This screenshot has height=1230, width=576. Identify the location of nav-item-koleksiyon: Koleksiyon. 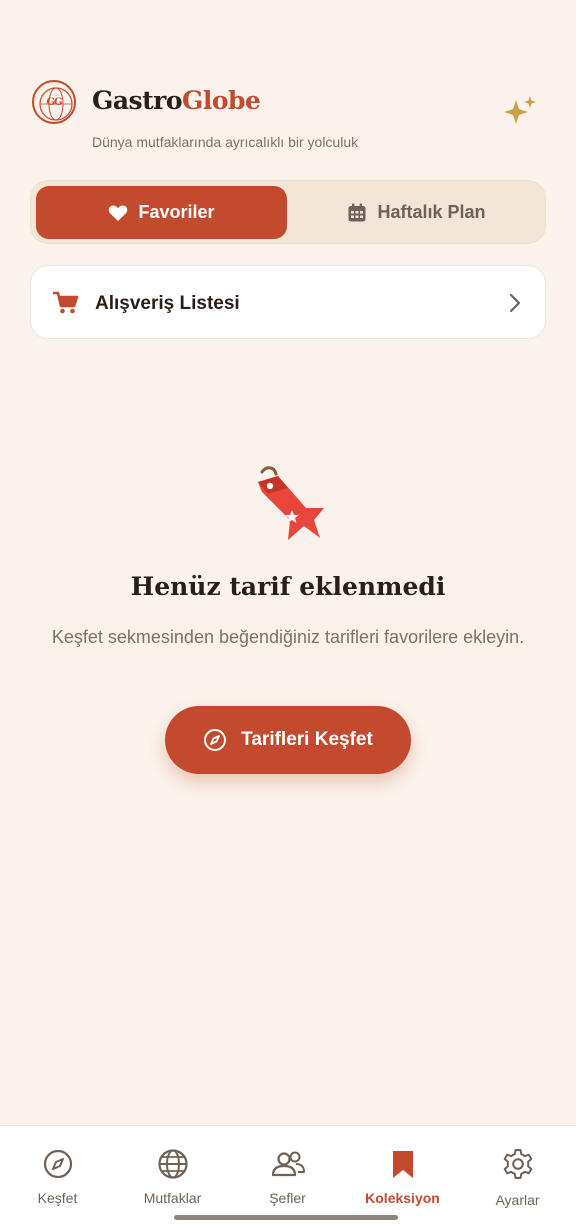
(402, 1183).